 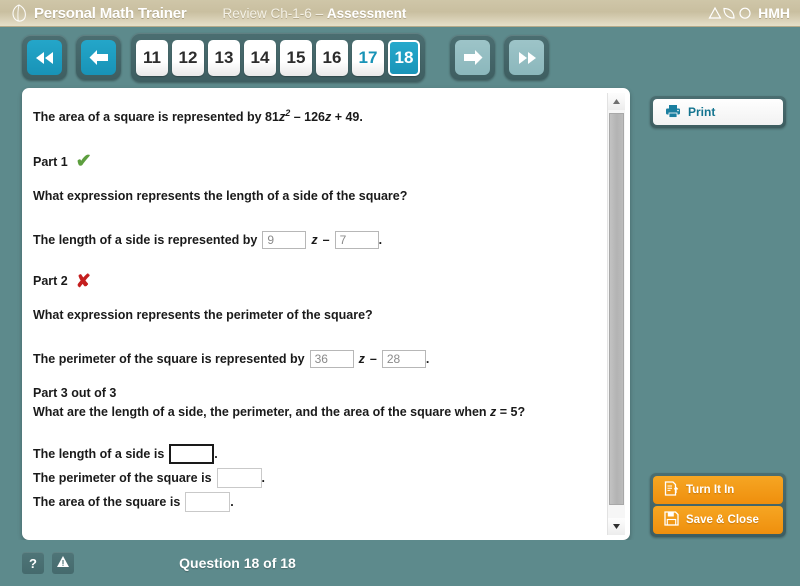 I want to click on last-page-button, so click(x=526, y=57).